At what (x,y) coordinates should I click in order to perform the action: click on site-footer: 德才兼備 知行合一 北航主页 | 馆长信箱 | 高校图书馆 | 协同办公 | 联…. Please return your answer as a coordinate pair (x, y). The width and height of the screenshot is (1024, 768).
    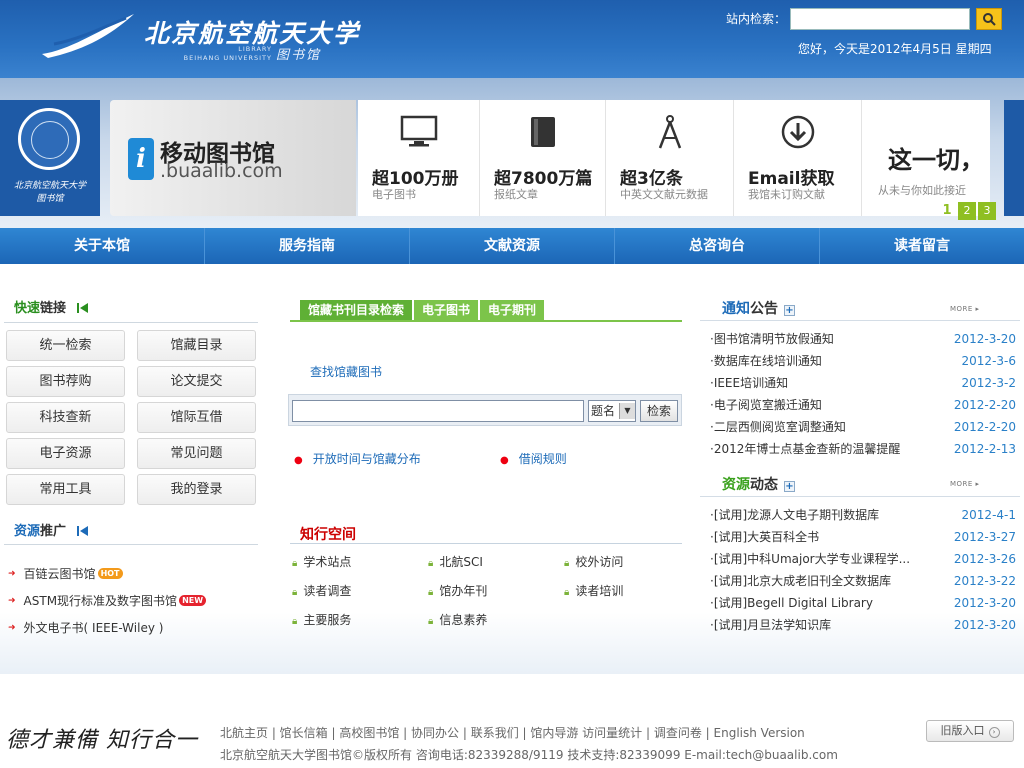
    Looking at the image, I should click on (512, 721).